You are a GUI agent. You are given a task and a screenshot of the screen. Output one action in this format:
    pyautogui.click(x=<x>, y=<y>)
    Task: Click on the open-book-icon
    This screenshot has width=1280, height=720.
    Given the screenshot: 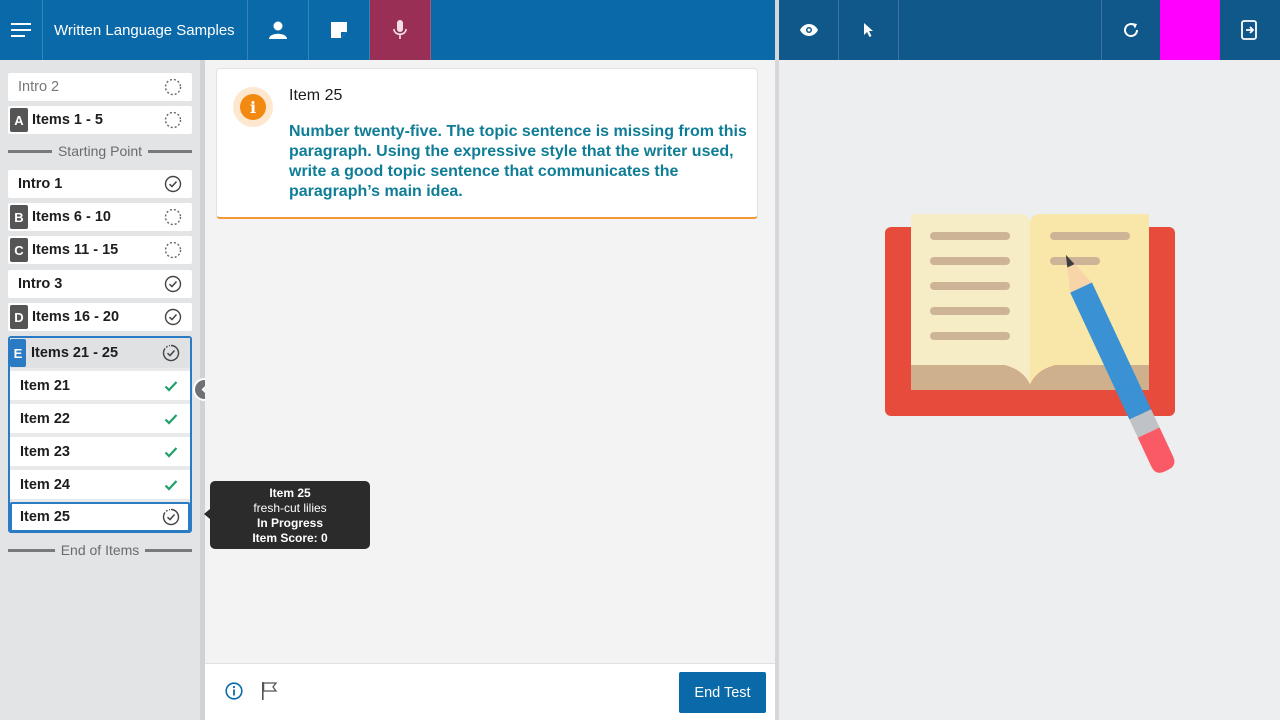 What is the action you would take?
    pyautogui.click(x=1030, y=343)
    